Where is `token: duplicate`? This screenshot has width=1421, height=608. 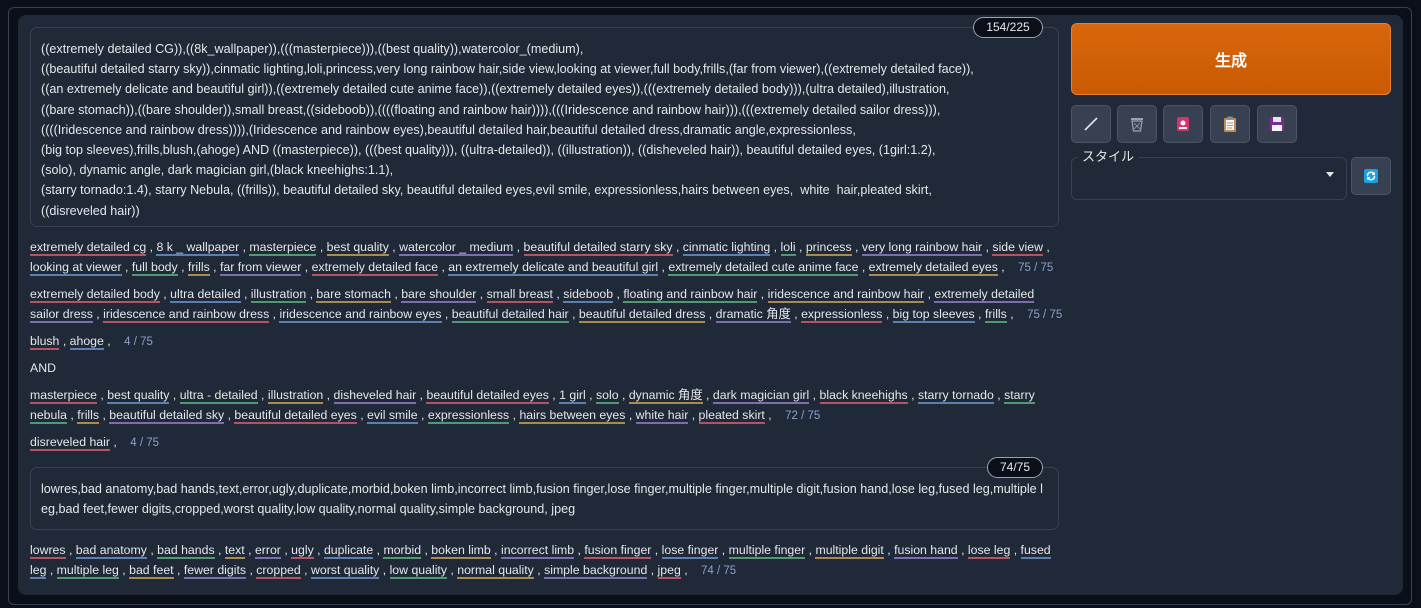
token: duplicate is located at coordinates (348, 551).